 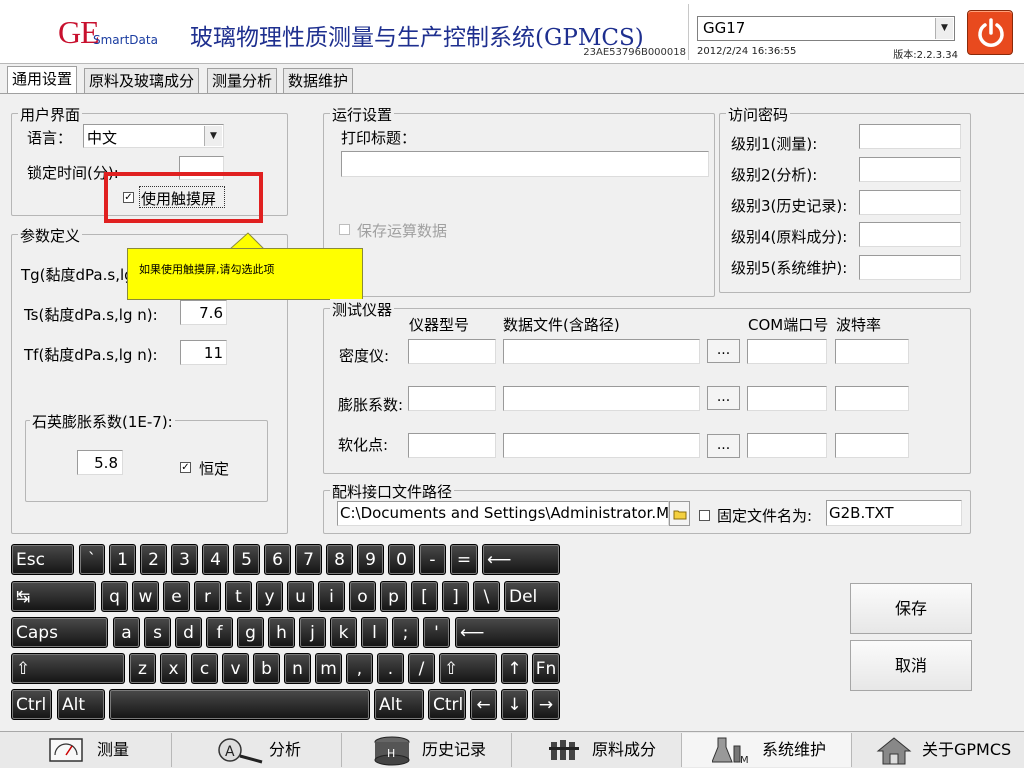 What do you see at coordinates (362, 596) in the screenshot?
I see `key-o: o` at bounding box center [362, 596].